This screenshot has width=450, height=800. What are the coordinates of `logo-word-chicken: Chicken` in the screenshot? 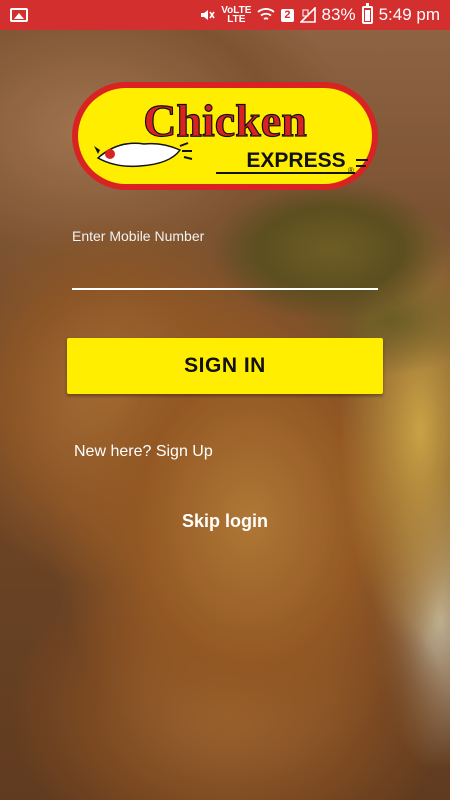 It's located at (225, 120).